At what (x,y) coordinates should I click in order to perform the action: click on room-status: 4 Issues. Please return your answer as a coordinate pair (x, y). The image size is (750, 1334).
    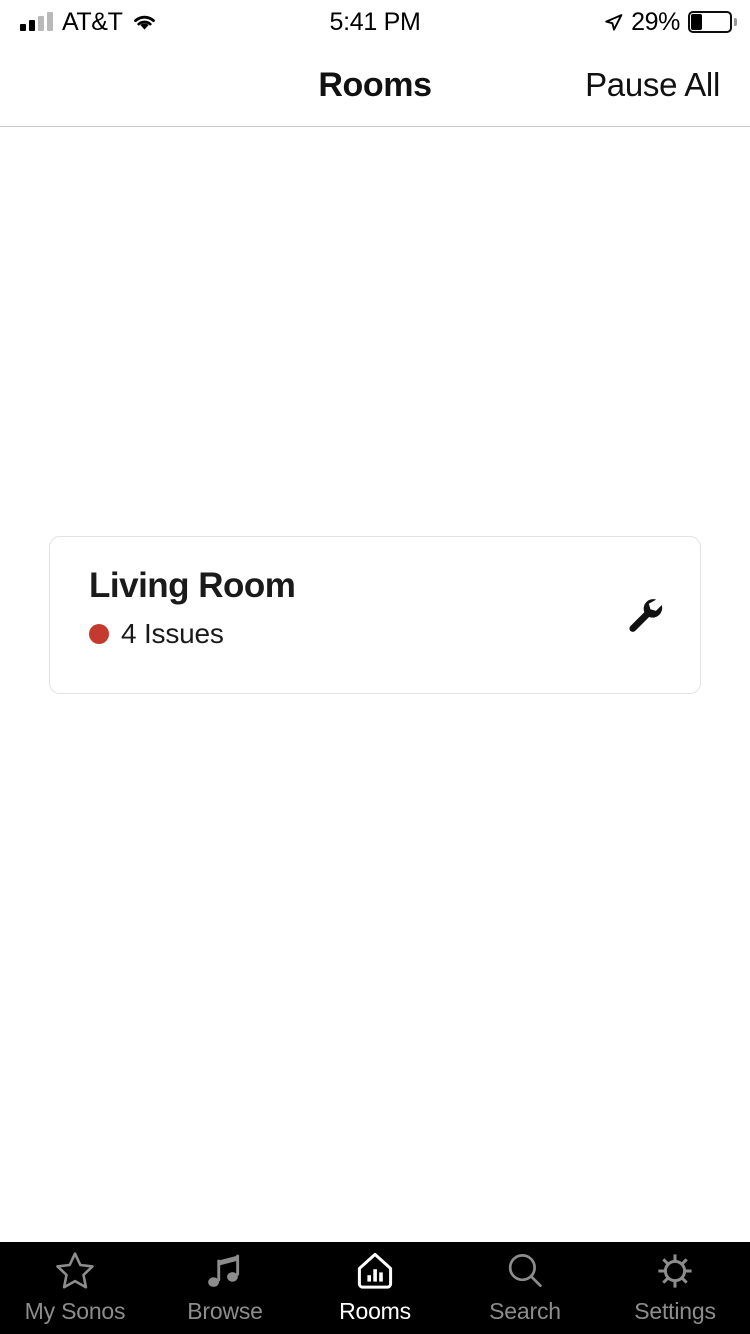
    Looking at the image, I should click on (156, 634).